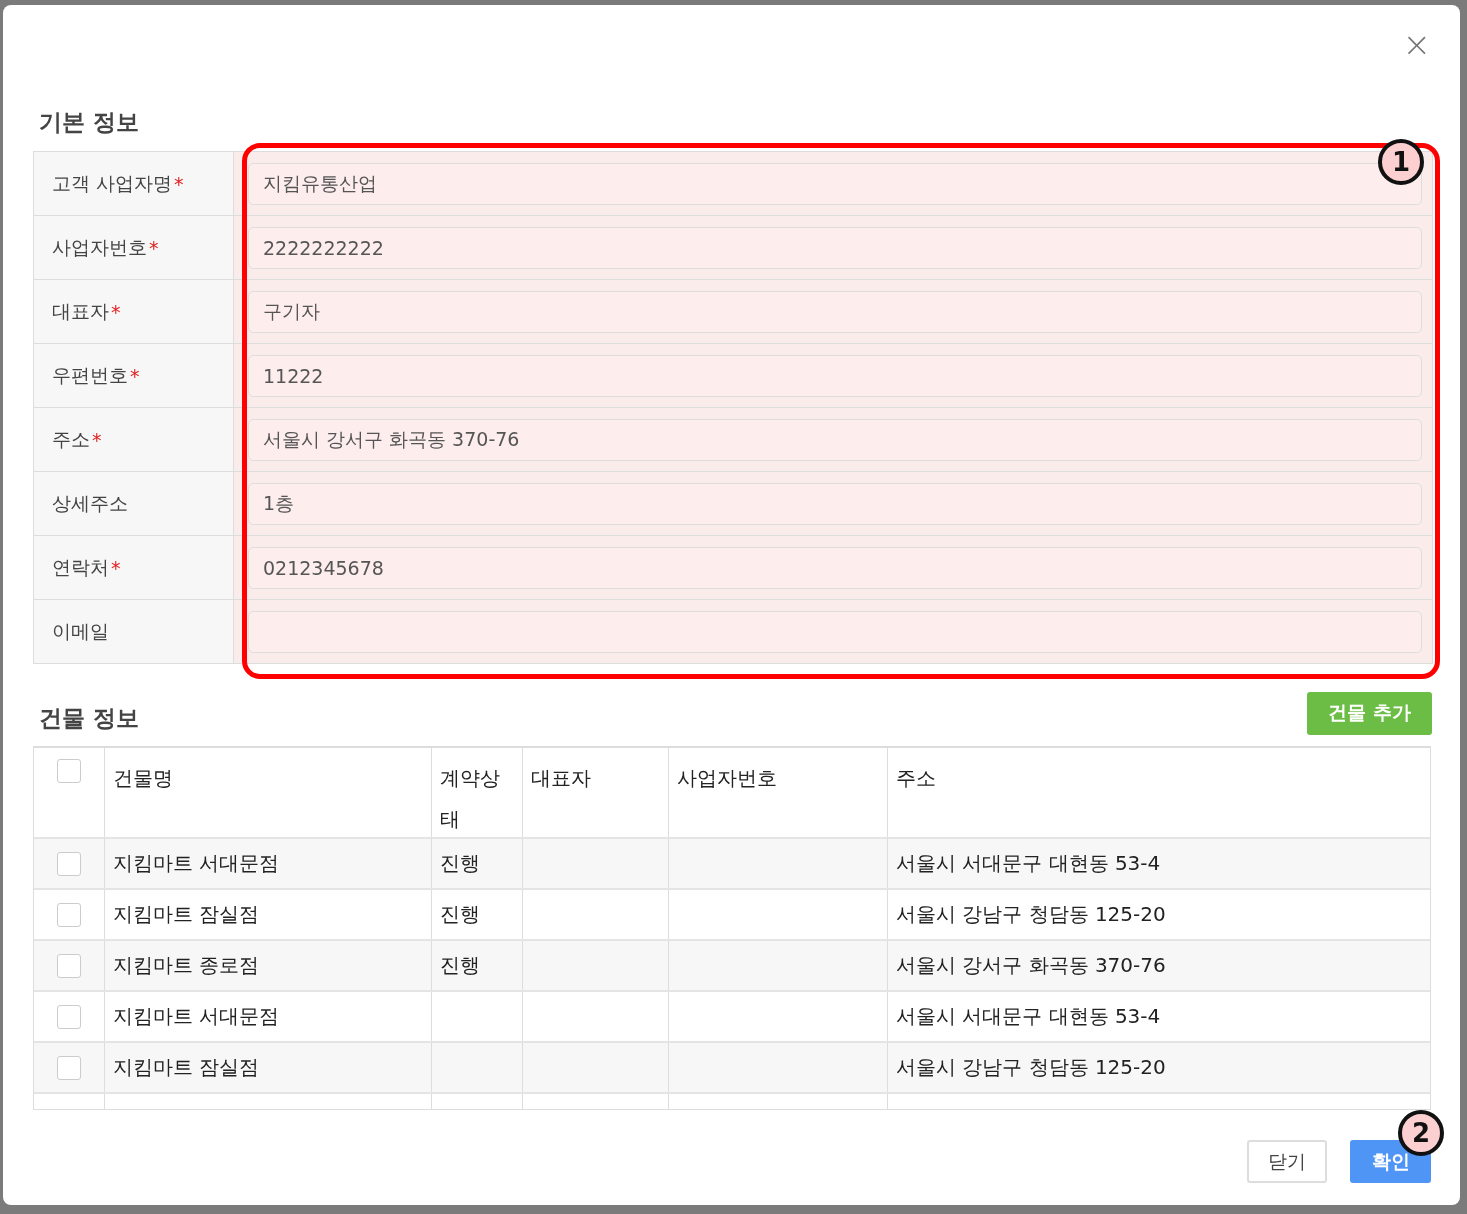  Describe the element at coordinates (134, 311) in the screenshot. I see `field-label: 대표자*` at that location.